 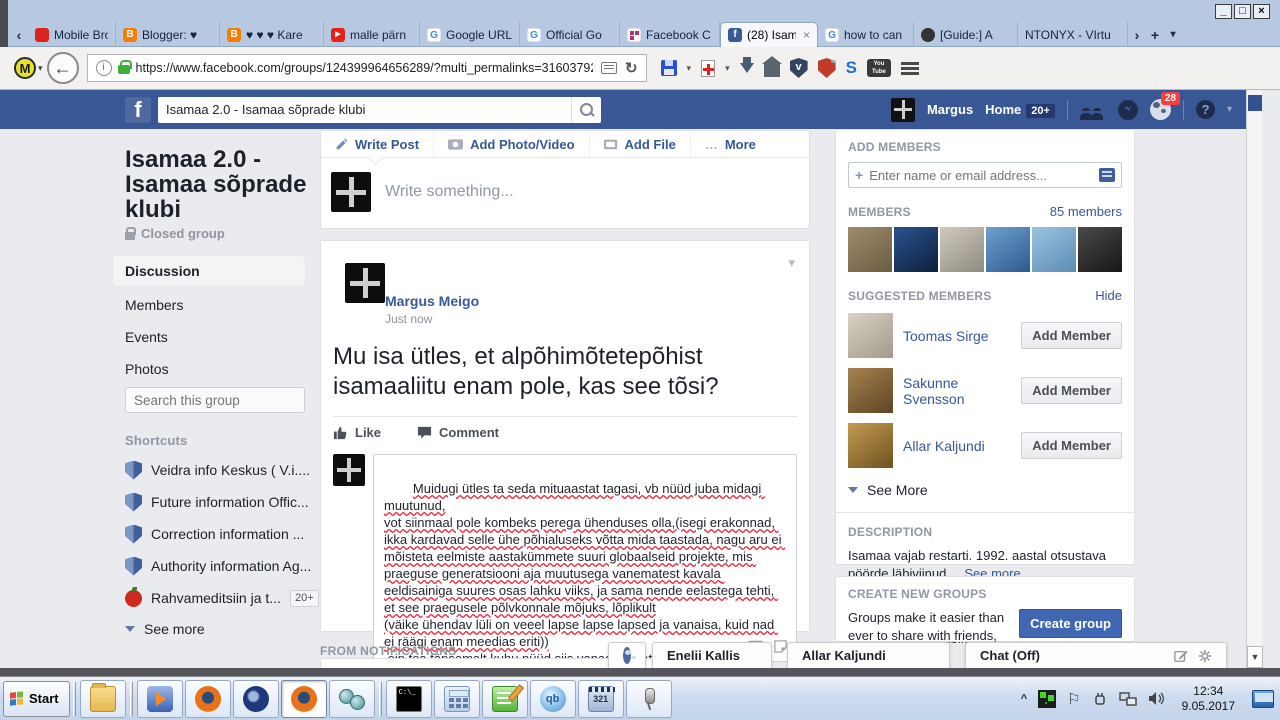 What do you see at coordinates (746, 65) in the screenshot?
I see `downloads-icon` at bounding box center [746, 65].